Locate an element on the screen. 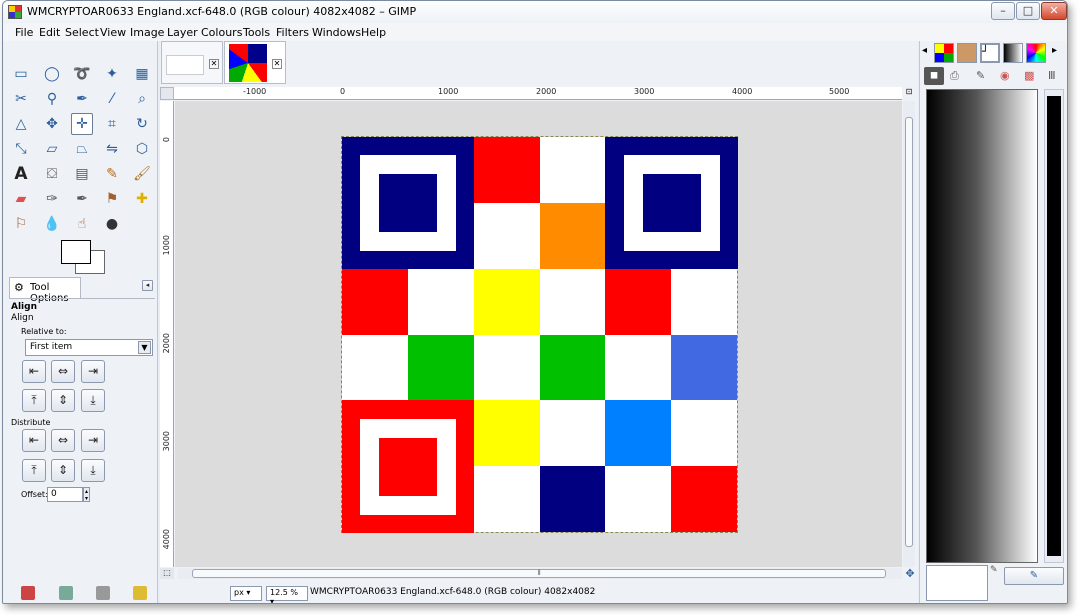 Image resolution: width=1080 pixels, height=615 pixels. color-picker-icon: ⁄ is located at coordinates (112, 99).